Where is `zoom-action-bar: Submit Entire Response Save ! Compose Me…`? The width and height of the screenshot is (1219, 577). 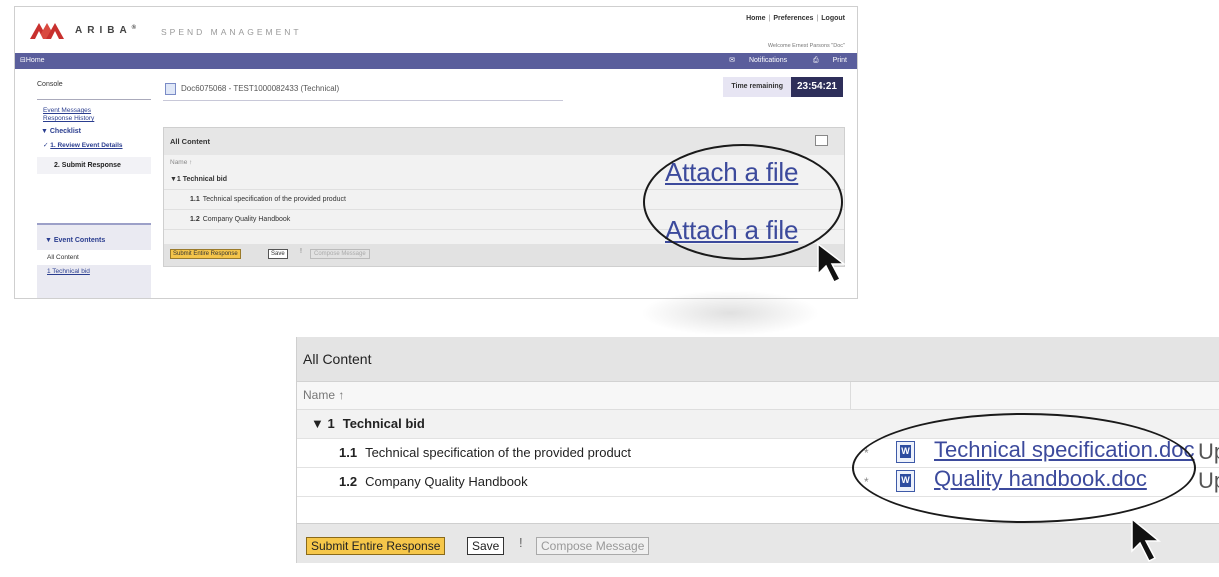
zoom-action-bar: Submit Entire Response Save ! Compose Me… is located at coordinates (758, 543).